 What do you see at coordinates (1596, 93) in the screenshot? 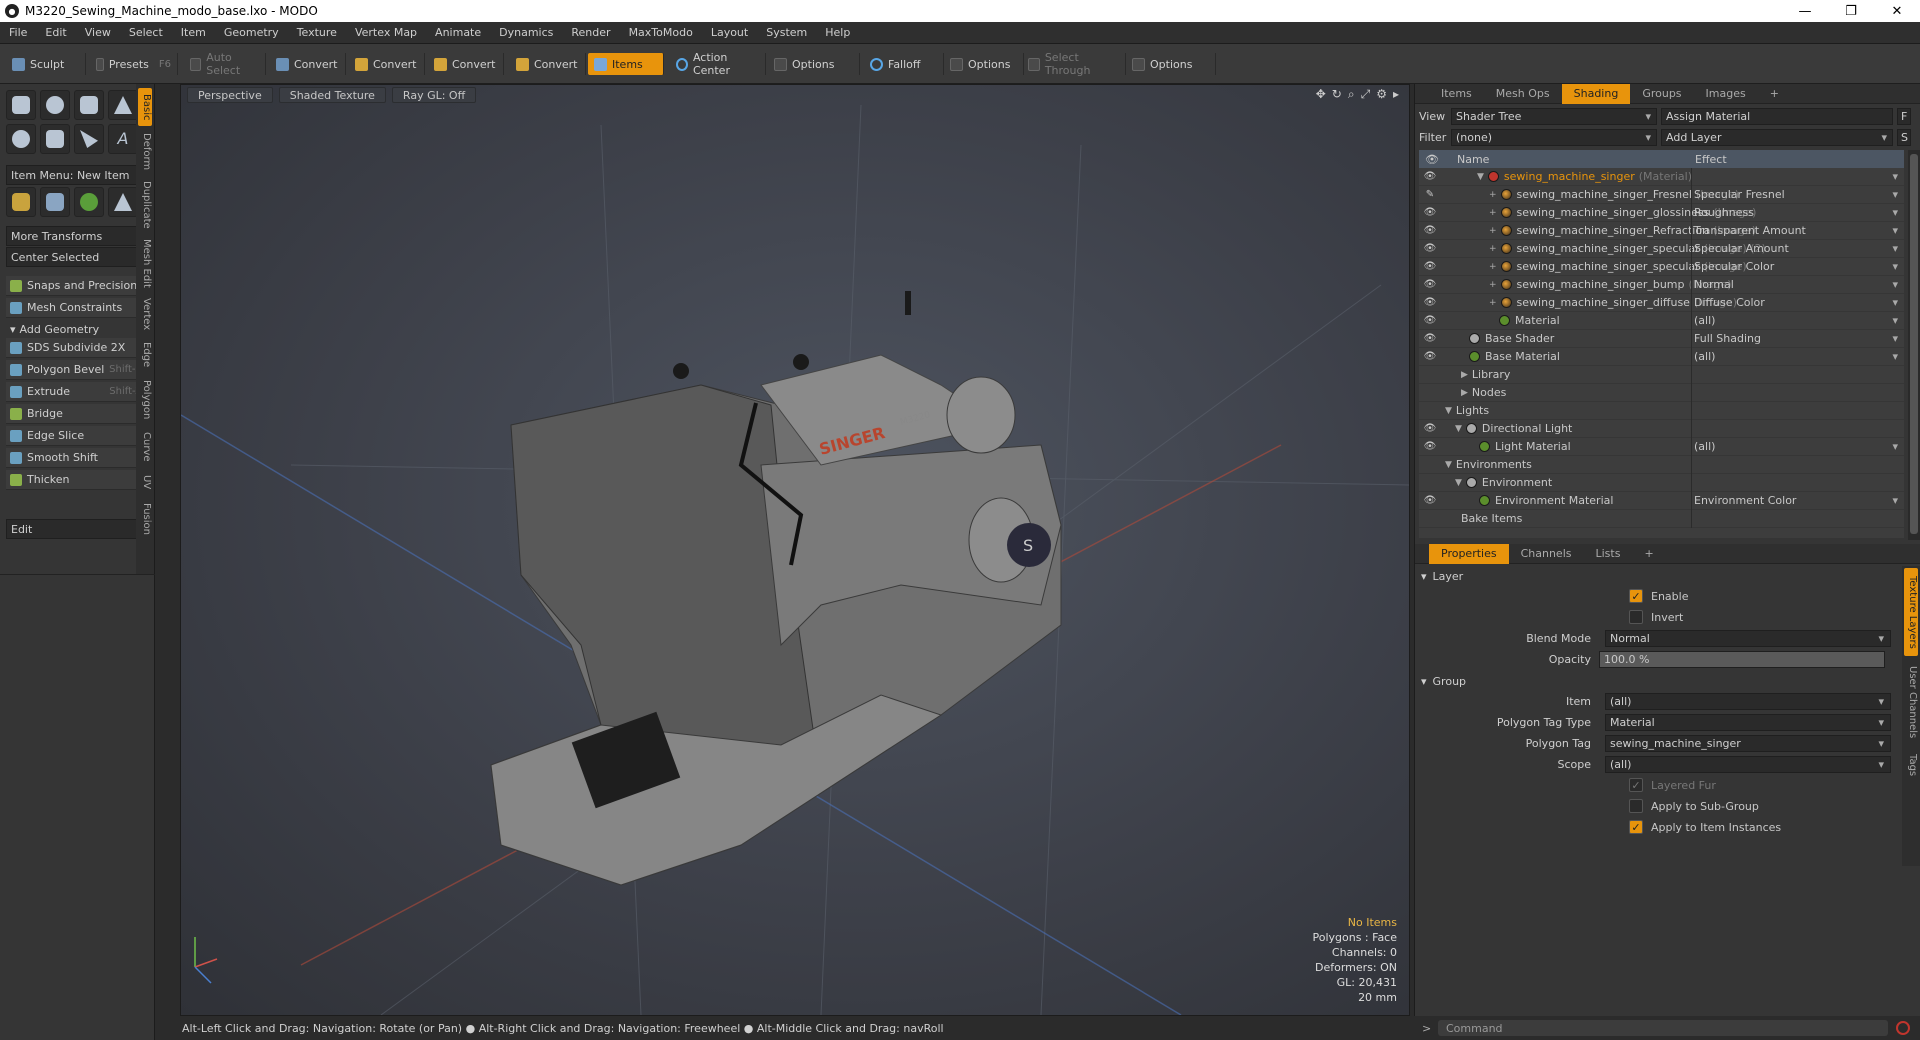
I see `tab-shading: Shading` at bounding box center [1596, 93].